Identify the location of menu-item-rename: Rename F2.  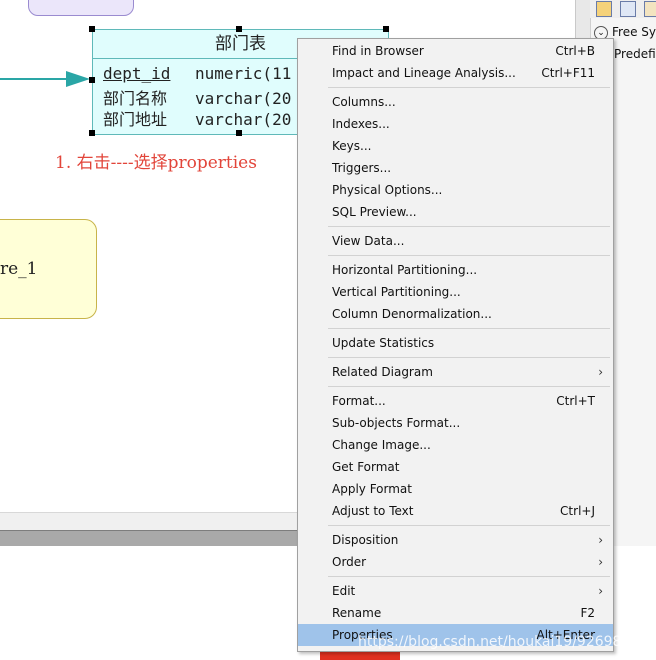
(455, 613).